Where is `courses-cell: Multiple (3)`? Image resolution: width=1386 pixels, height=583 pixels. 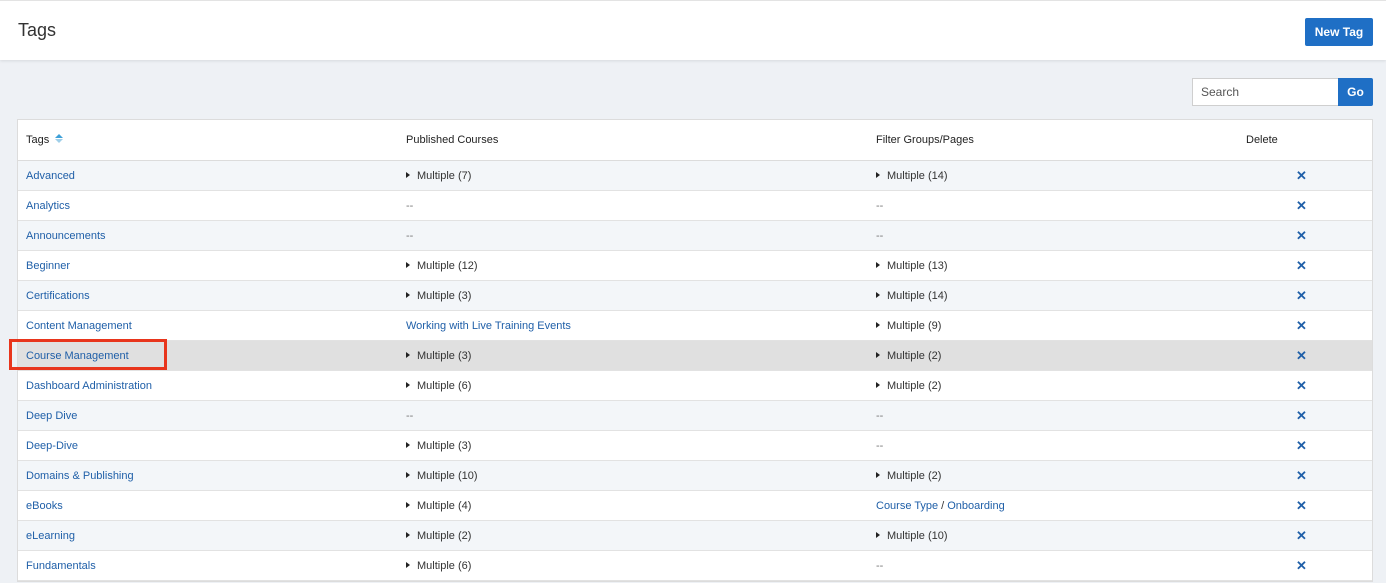 courses-cell: Multiple (3) is located at coordinates (633, 355).